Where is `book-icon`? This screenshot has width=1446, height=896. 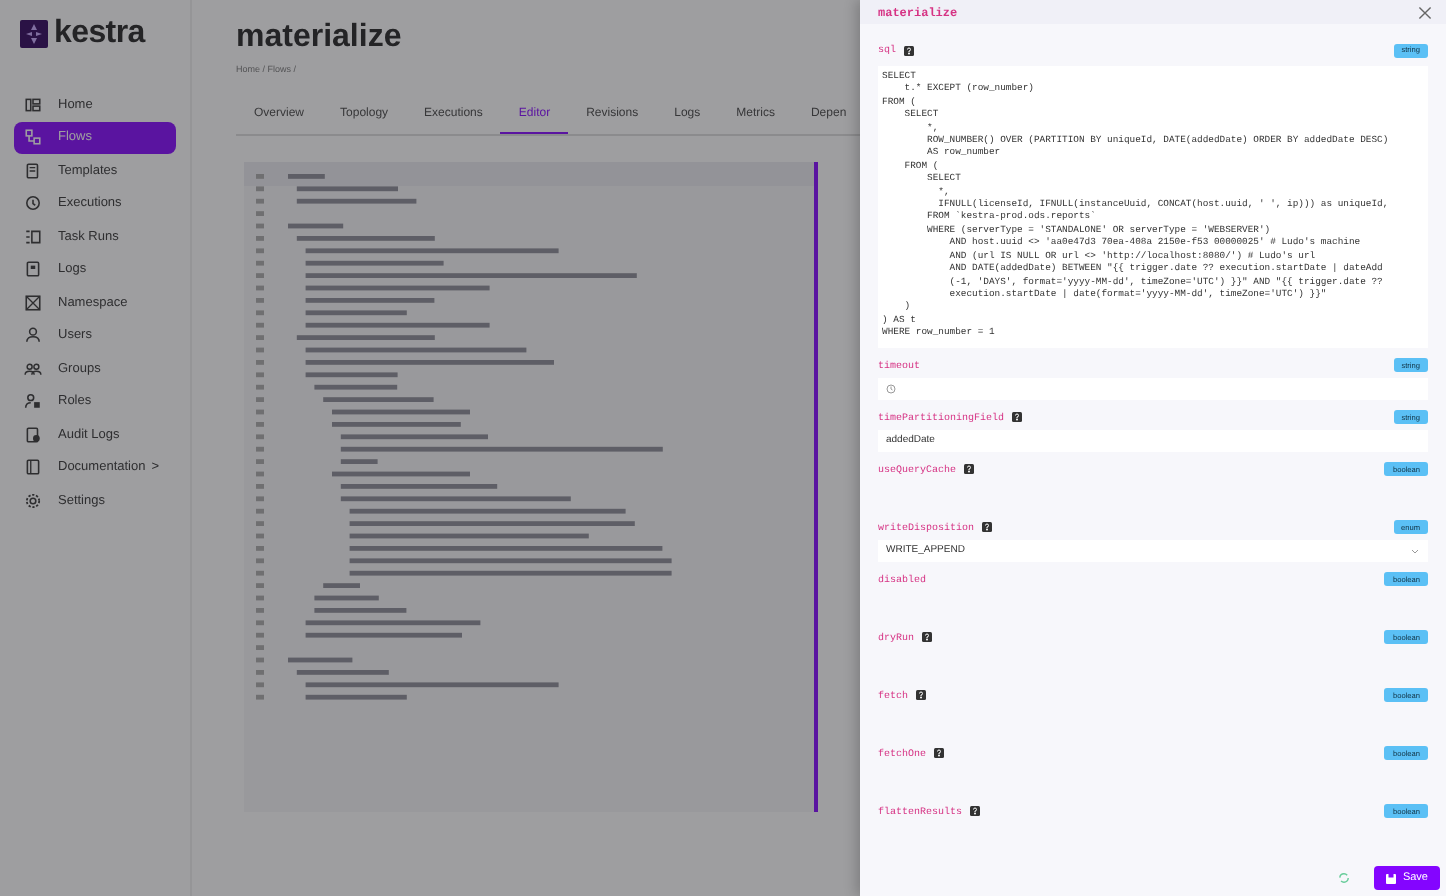
book-icon is located at coordinates (33, 467).